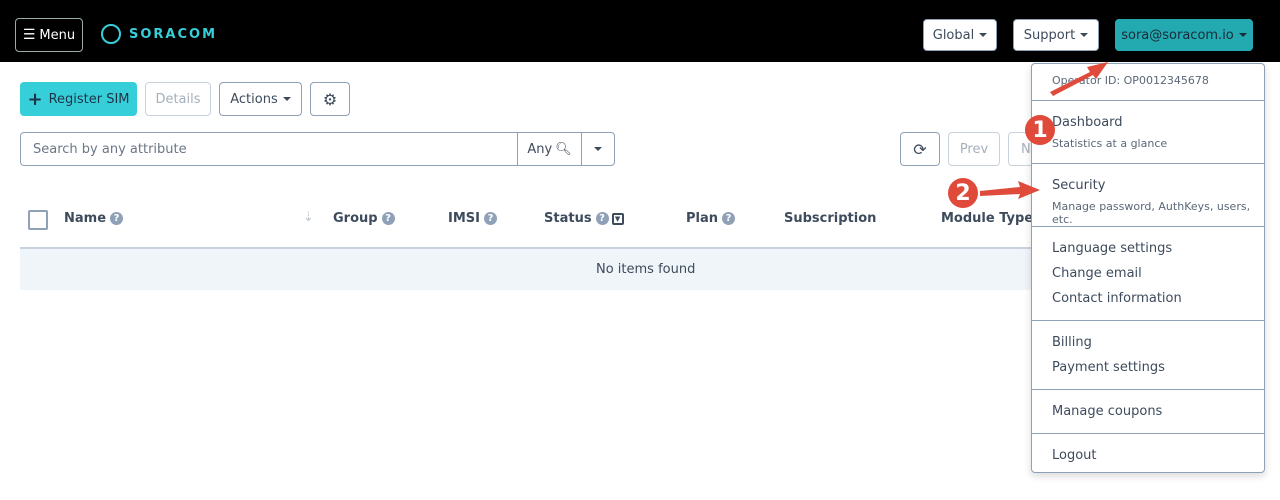 The width and height of the screenshot is (1280, 500). Describe the element at coordinates (1040, 130) in the screenshot. I see `annotation-badge-1: 1` at that location.